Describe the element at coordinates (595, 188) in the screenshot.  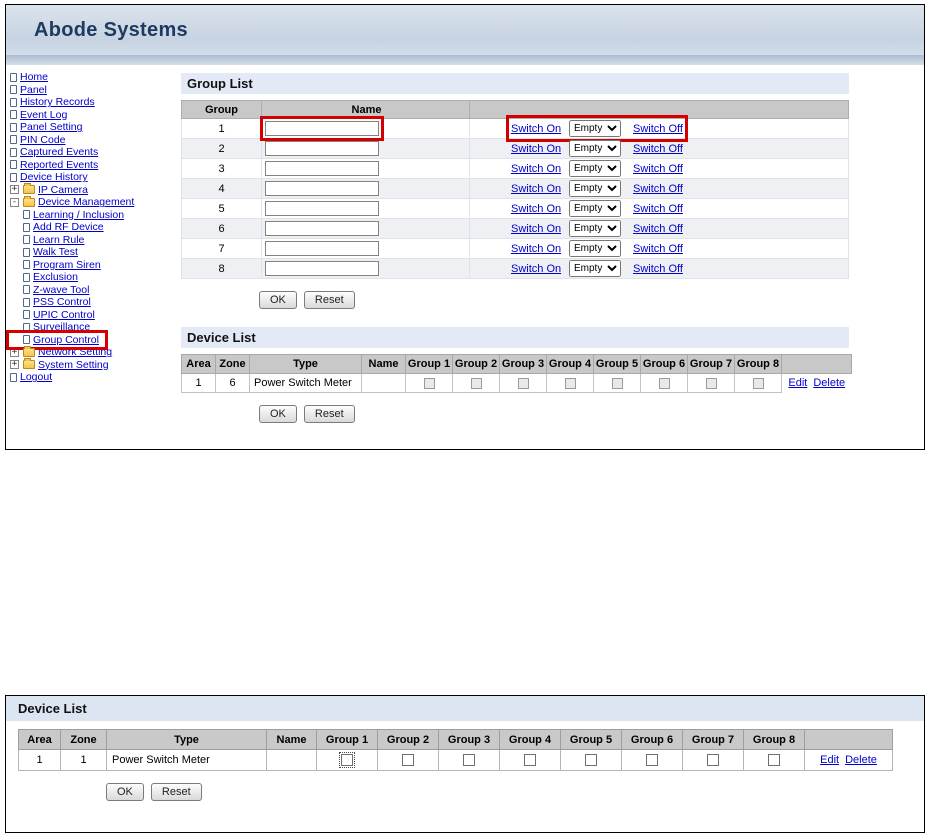
I see `group-4-scene-select: Empty` at that location.